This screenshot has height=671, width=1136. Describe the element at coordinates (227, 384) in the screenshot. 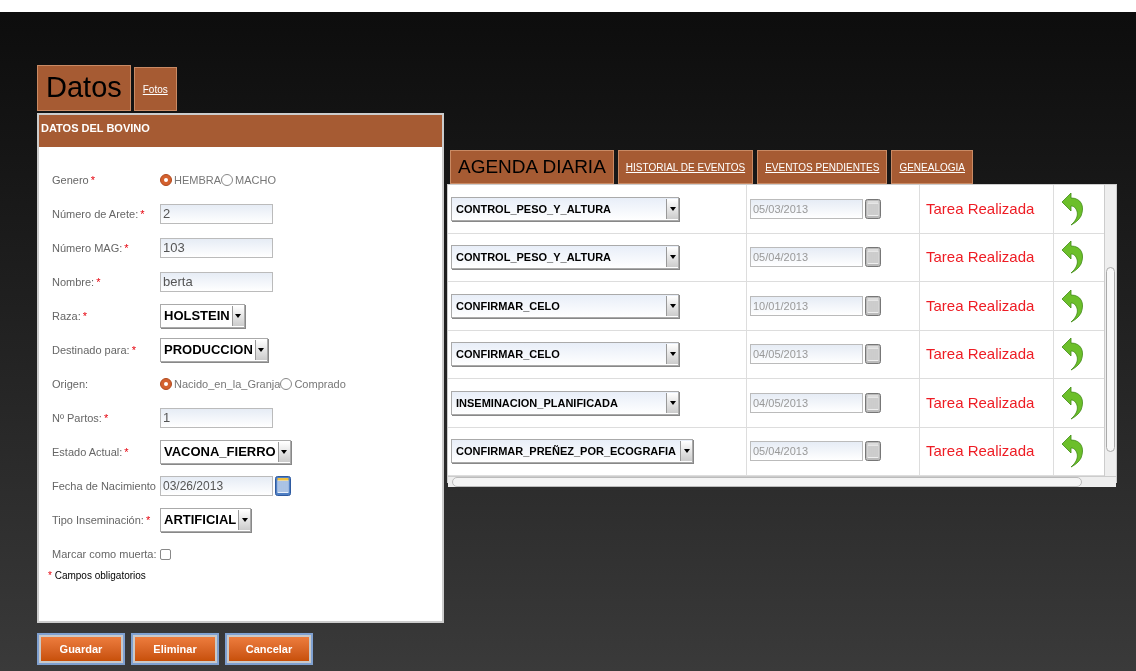

I see `radio-label: Nacido_en_la_Granja` at that location.